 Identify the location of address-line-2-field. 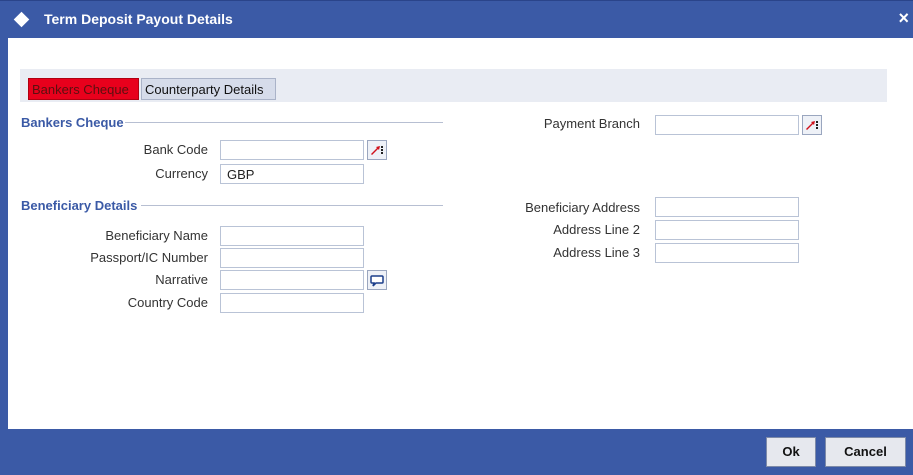
(727, 230).